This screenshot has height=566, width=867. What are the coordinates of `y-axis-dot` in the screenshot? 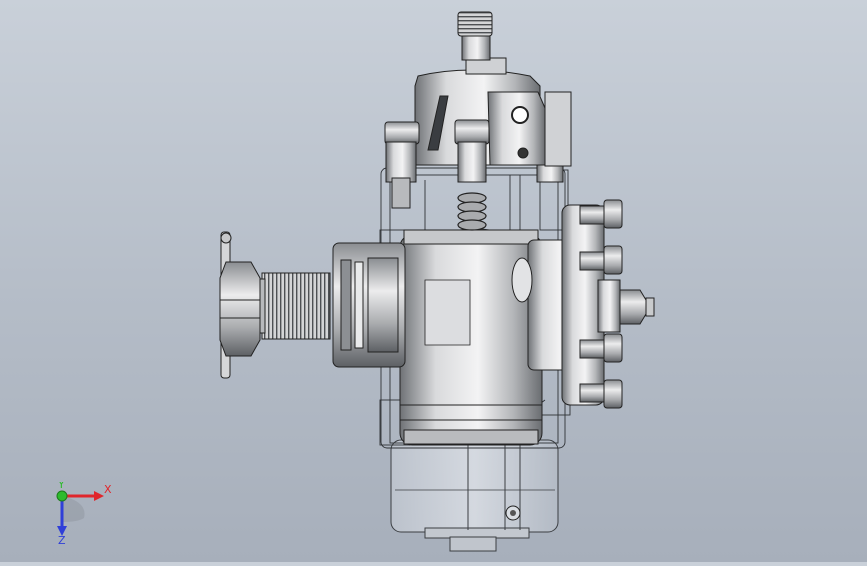 It's located at (62, 496).